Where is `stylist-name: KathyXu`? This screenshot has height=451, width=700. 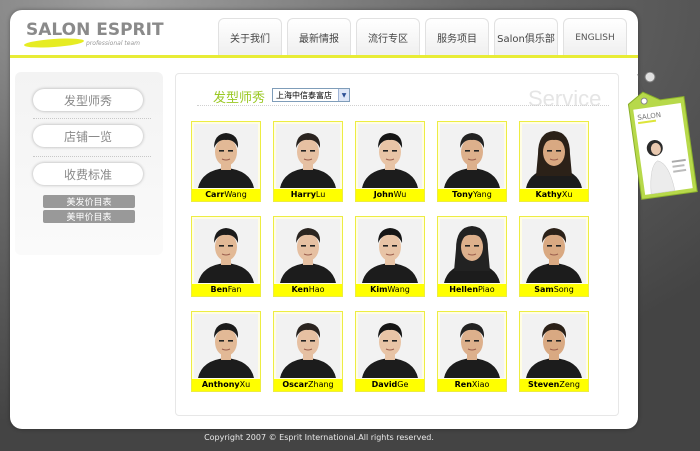
stylist-name: KathyXu is located at coordinates (554, 195).